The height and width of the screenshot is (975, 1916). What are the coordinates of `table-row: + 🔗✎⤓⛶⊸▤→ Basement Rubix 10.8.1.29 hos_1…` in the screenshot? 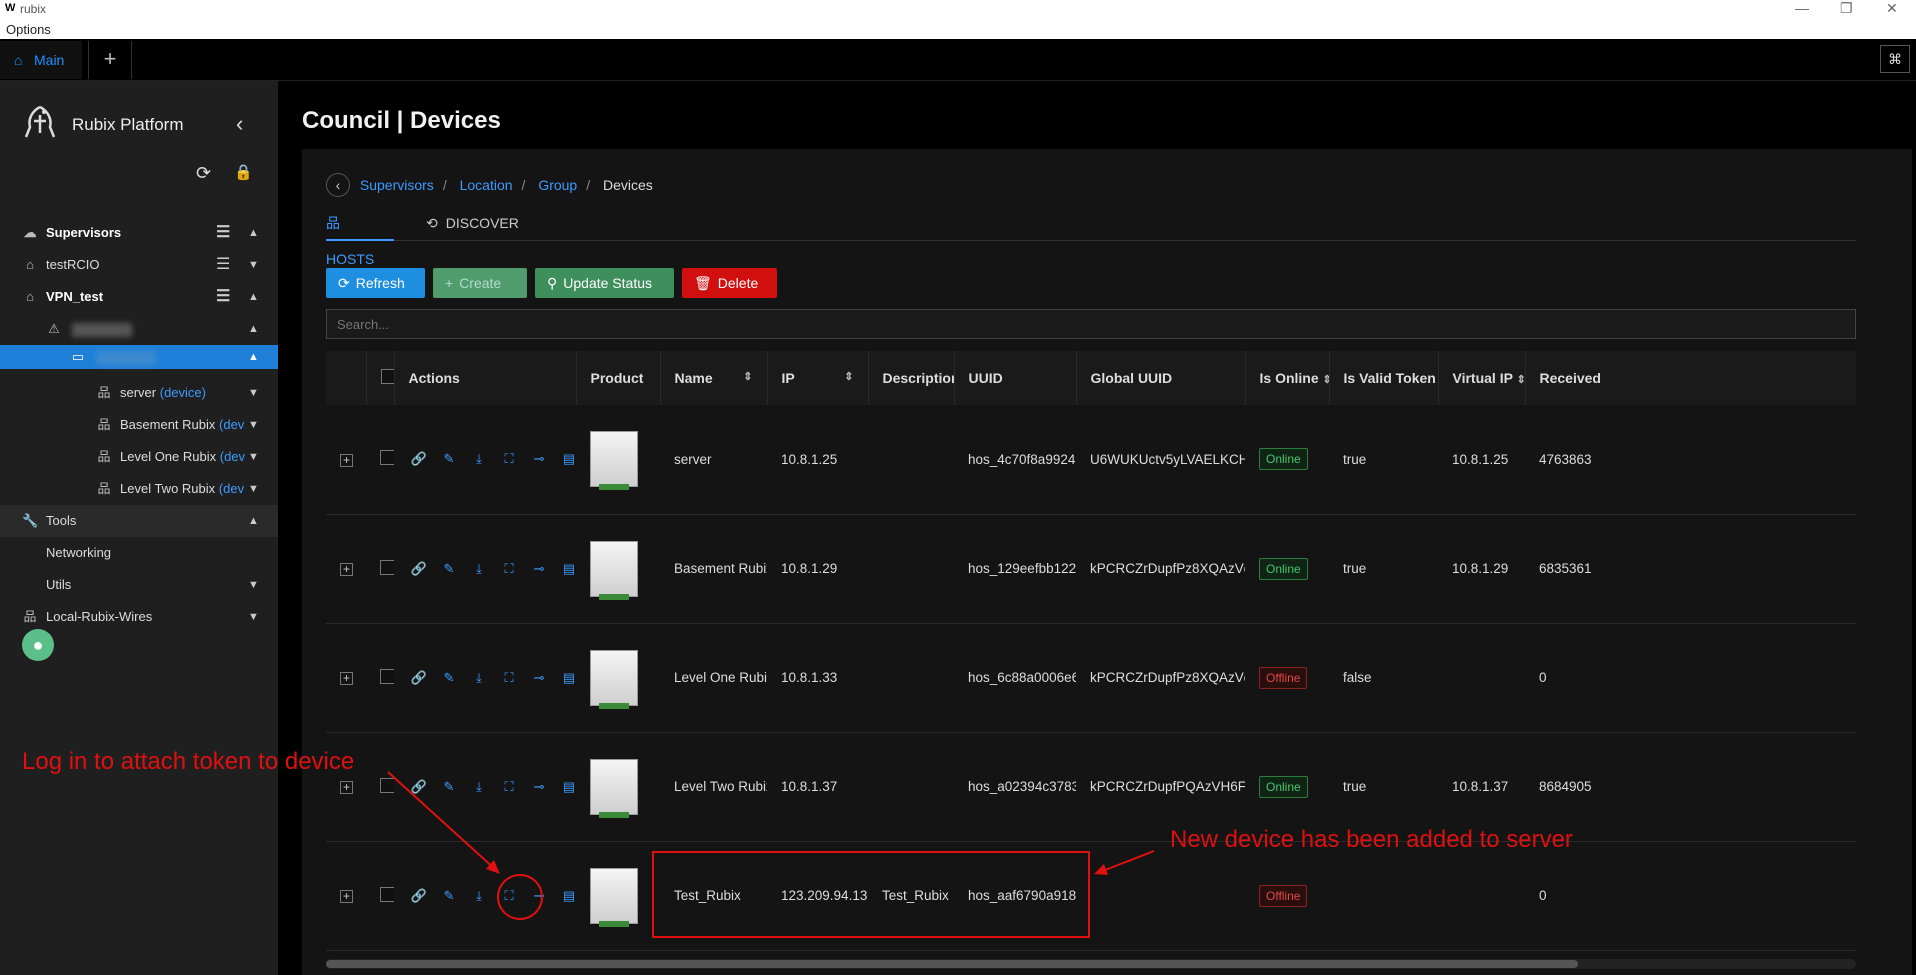 It's located at (1091, 569).